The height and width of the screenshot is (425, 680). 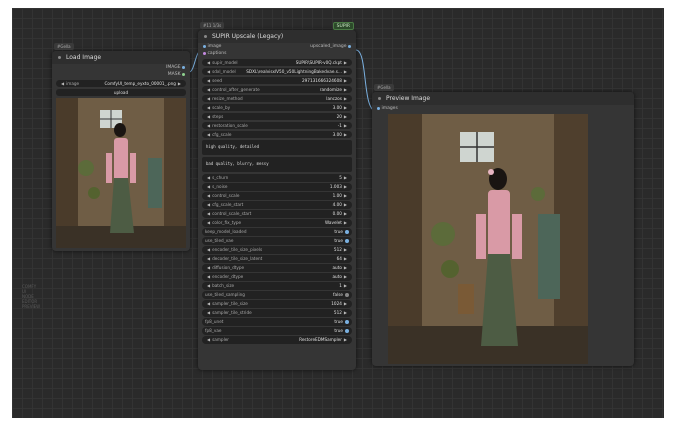 What do you see at coordinates (277, 304) in the screenshot?
I see `widget-sampler-tile-size: ◀ sampler_tile_size 1024 ▶` at bounding box center [277, 304].